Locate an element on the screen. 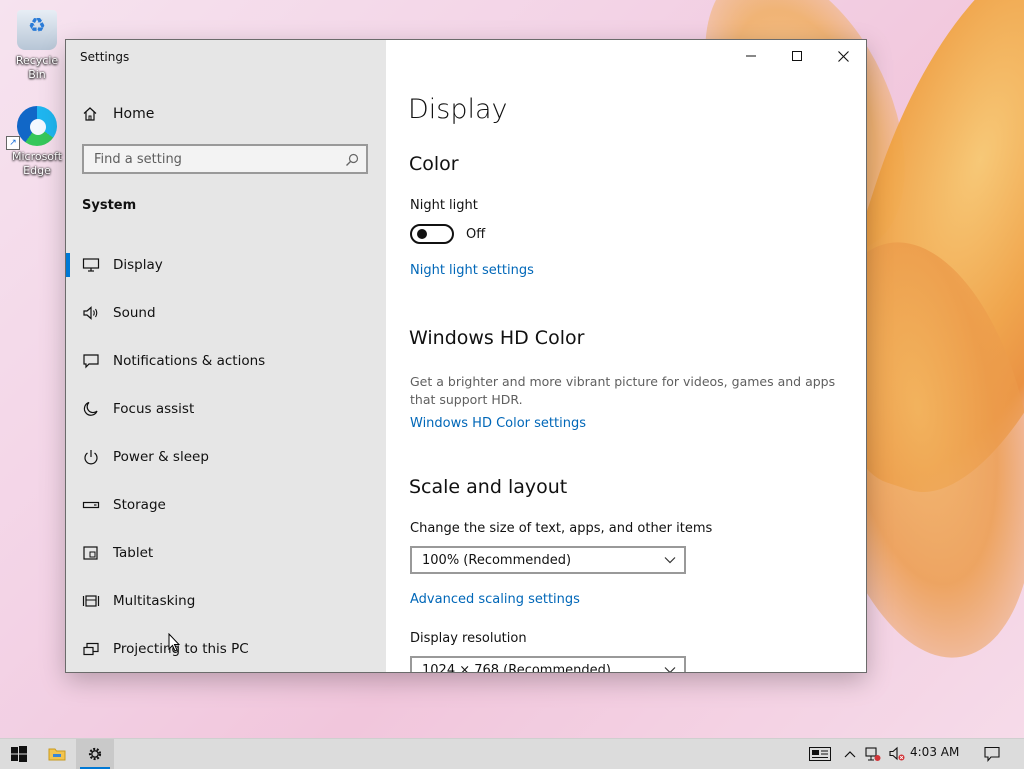  news-icon is located at coordinates (820, 754).